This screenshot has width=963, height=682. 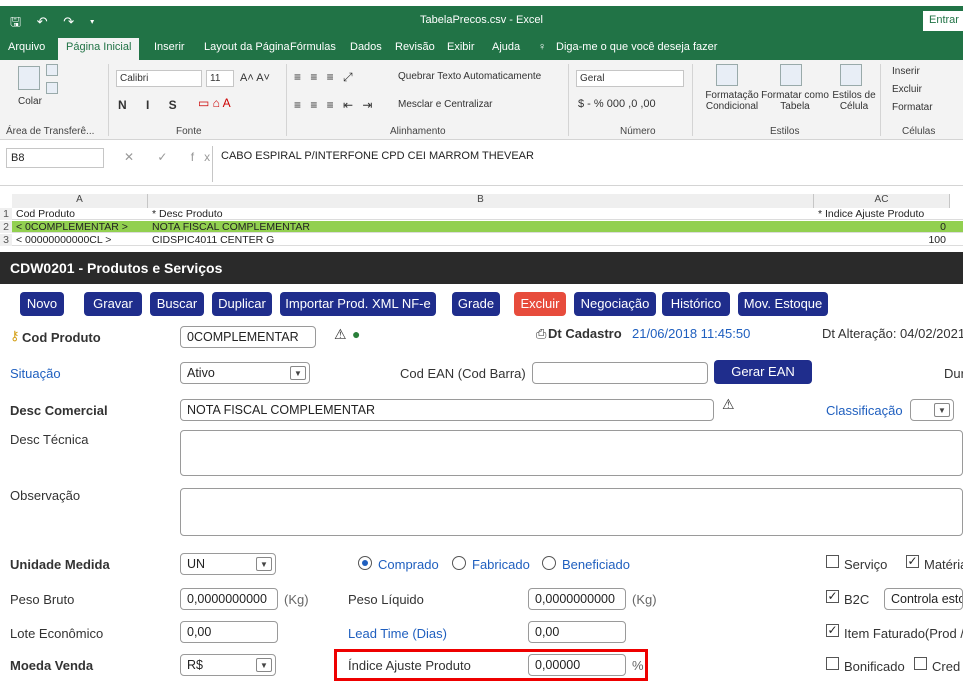 I want to click on wrap-text-button: Quebrar Texto Automaticamente, so click(x=469, y=76).